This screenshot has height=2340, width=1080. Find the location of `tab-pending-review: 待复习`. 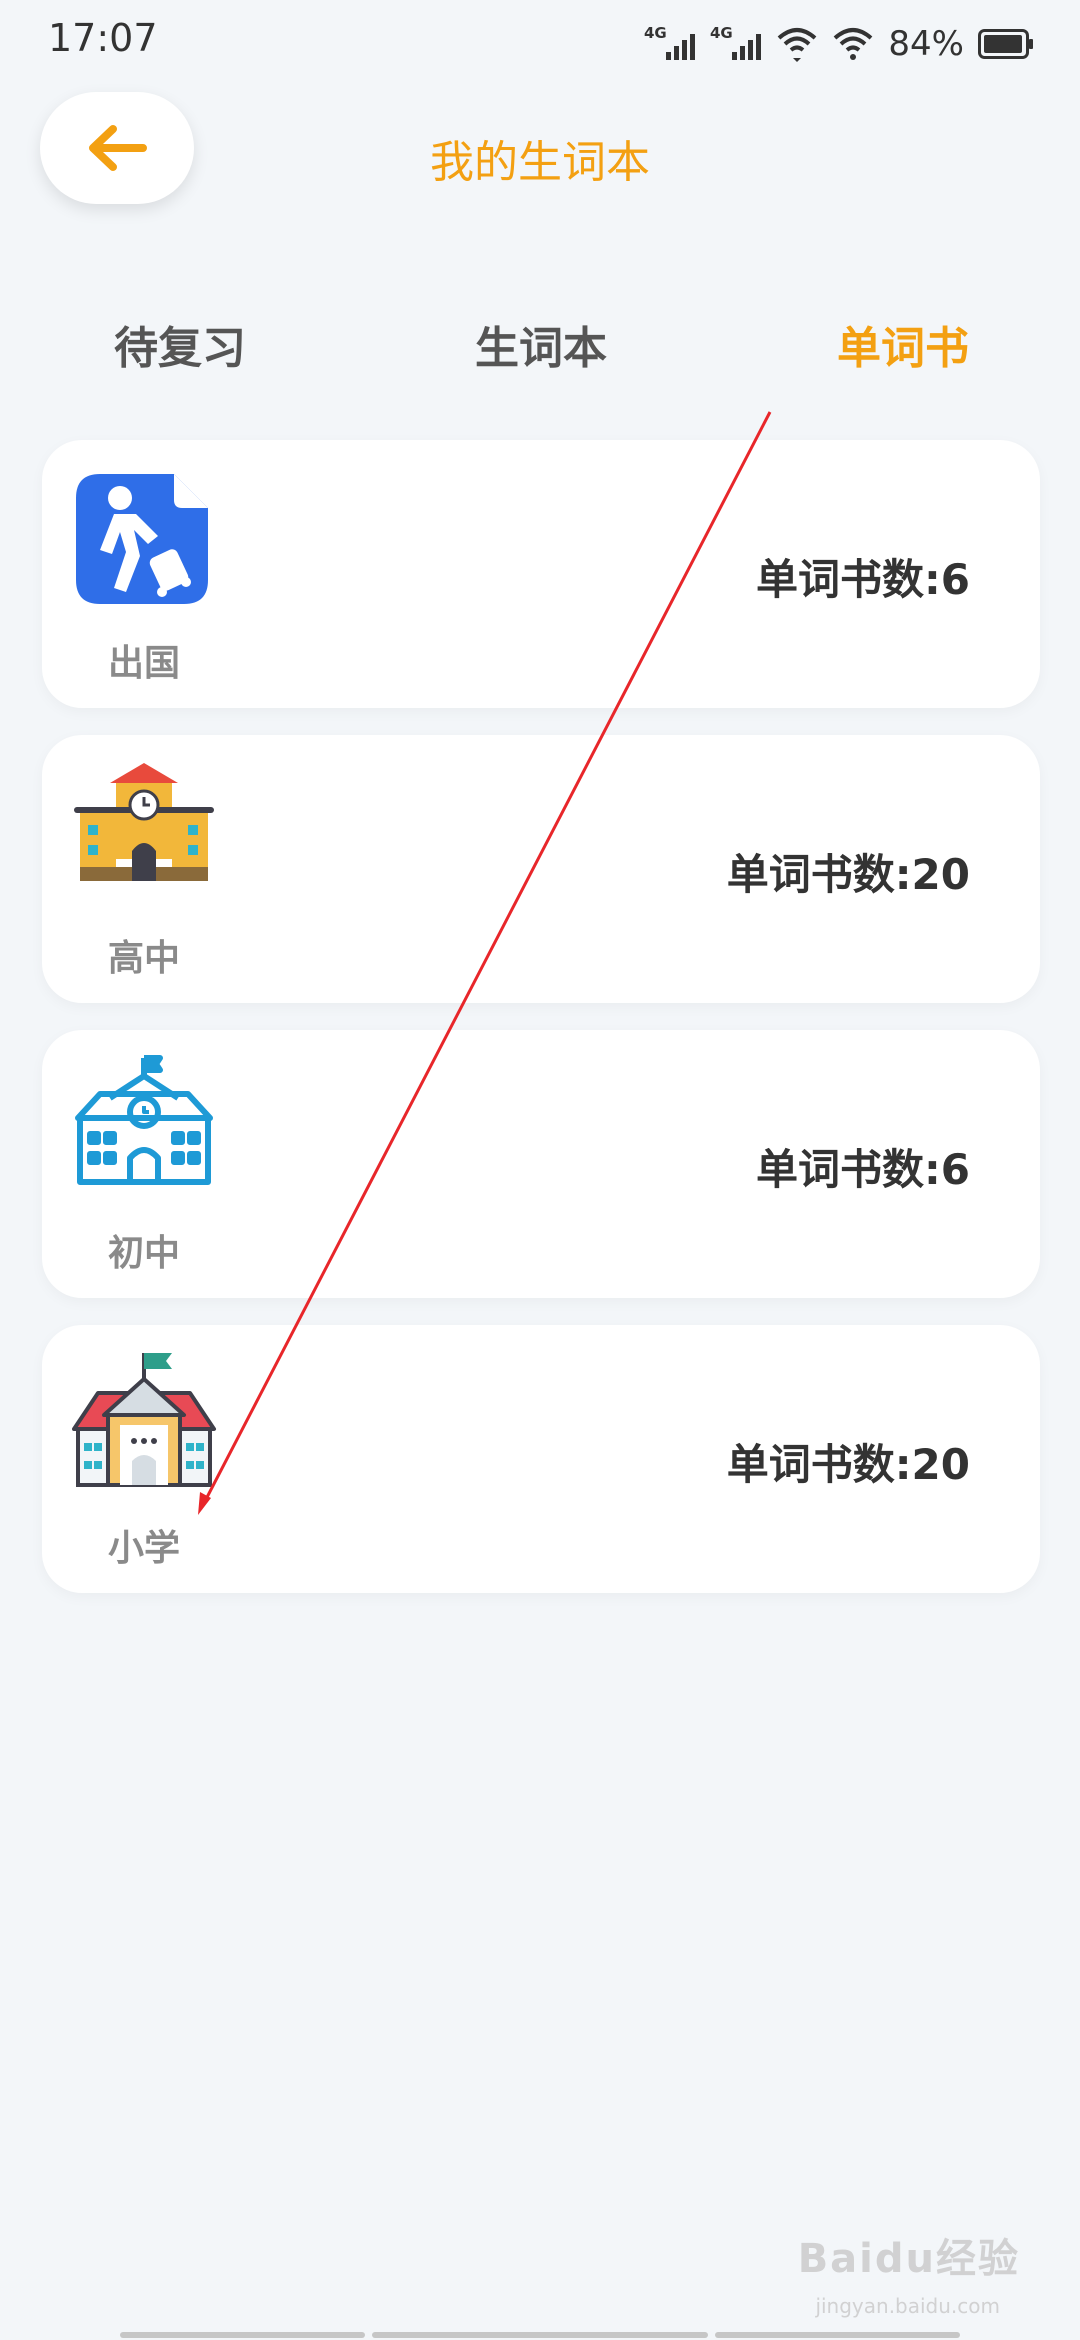

tab-pending-review: 待复习 is located at coordinates (180, 344).